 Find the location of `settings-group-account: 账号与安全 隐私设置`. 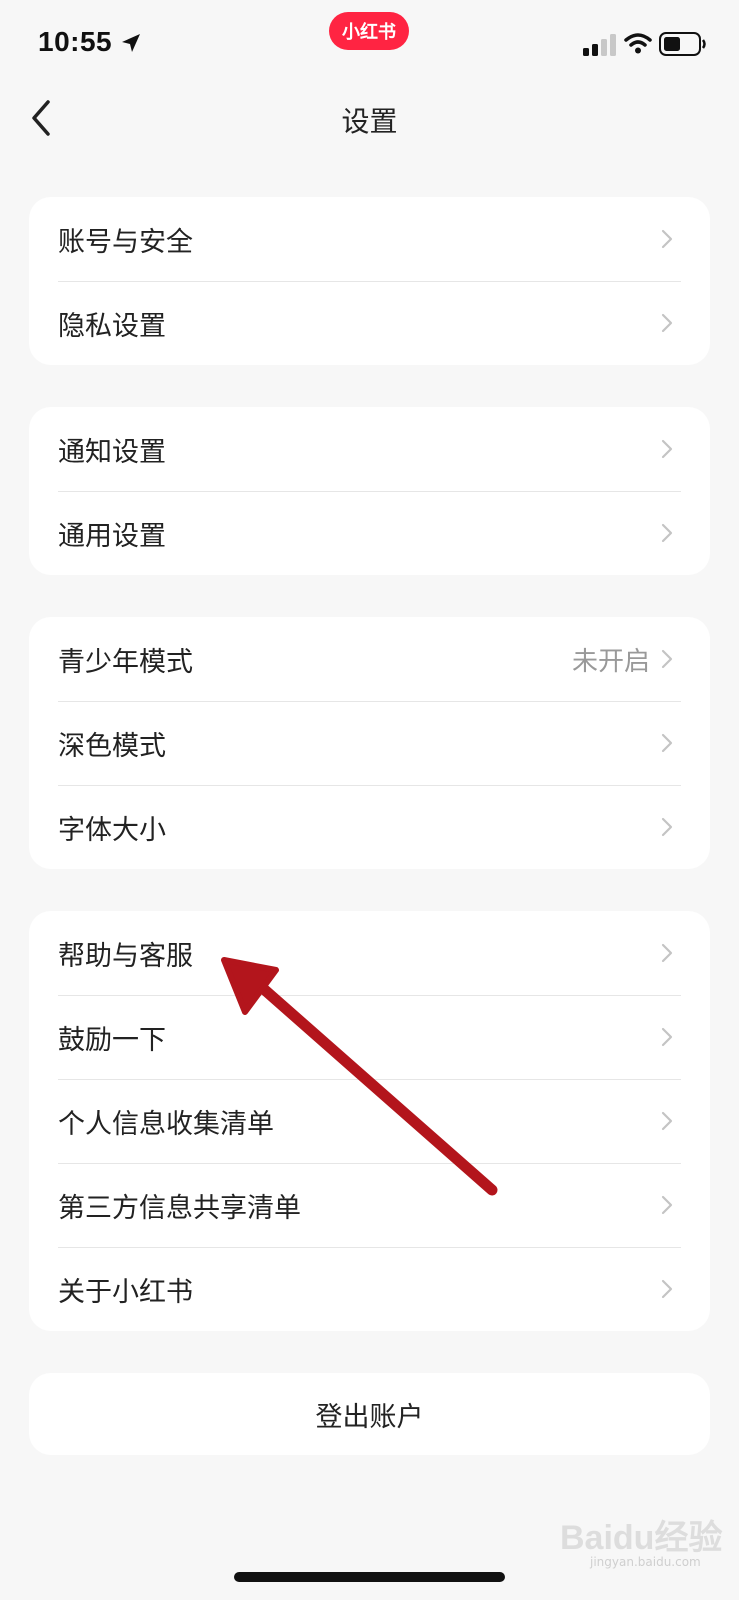

settings-group-account: 账号与安全 隐私设置 is located at coordinates (369, 281).